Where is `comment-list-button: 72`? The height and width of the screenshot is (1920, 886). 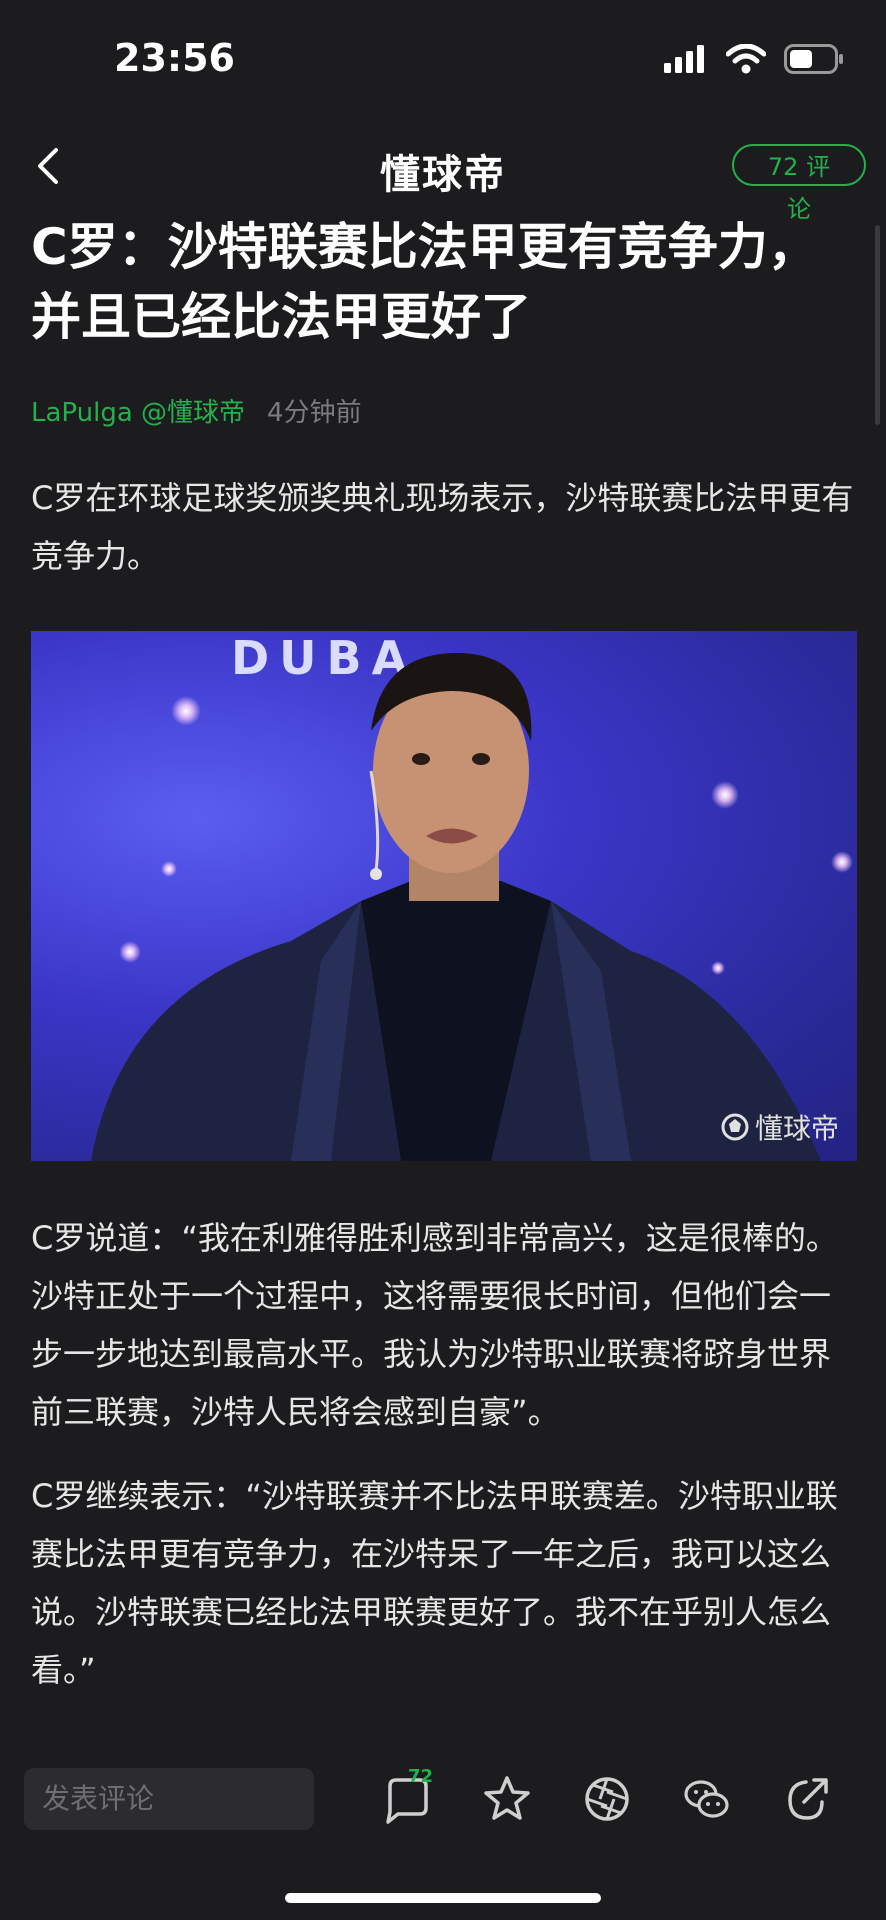 comment-list-button: 72 is located at coordinates (407, 1796).